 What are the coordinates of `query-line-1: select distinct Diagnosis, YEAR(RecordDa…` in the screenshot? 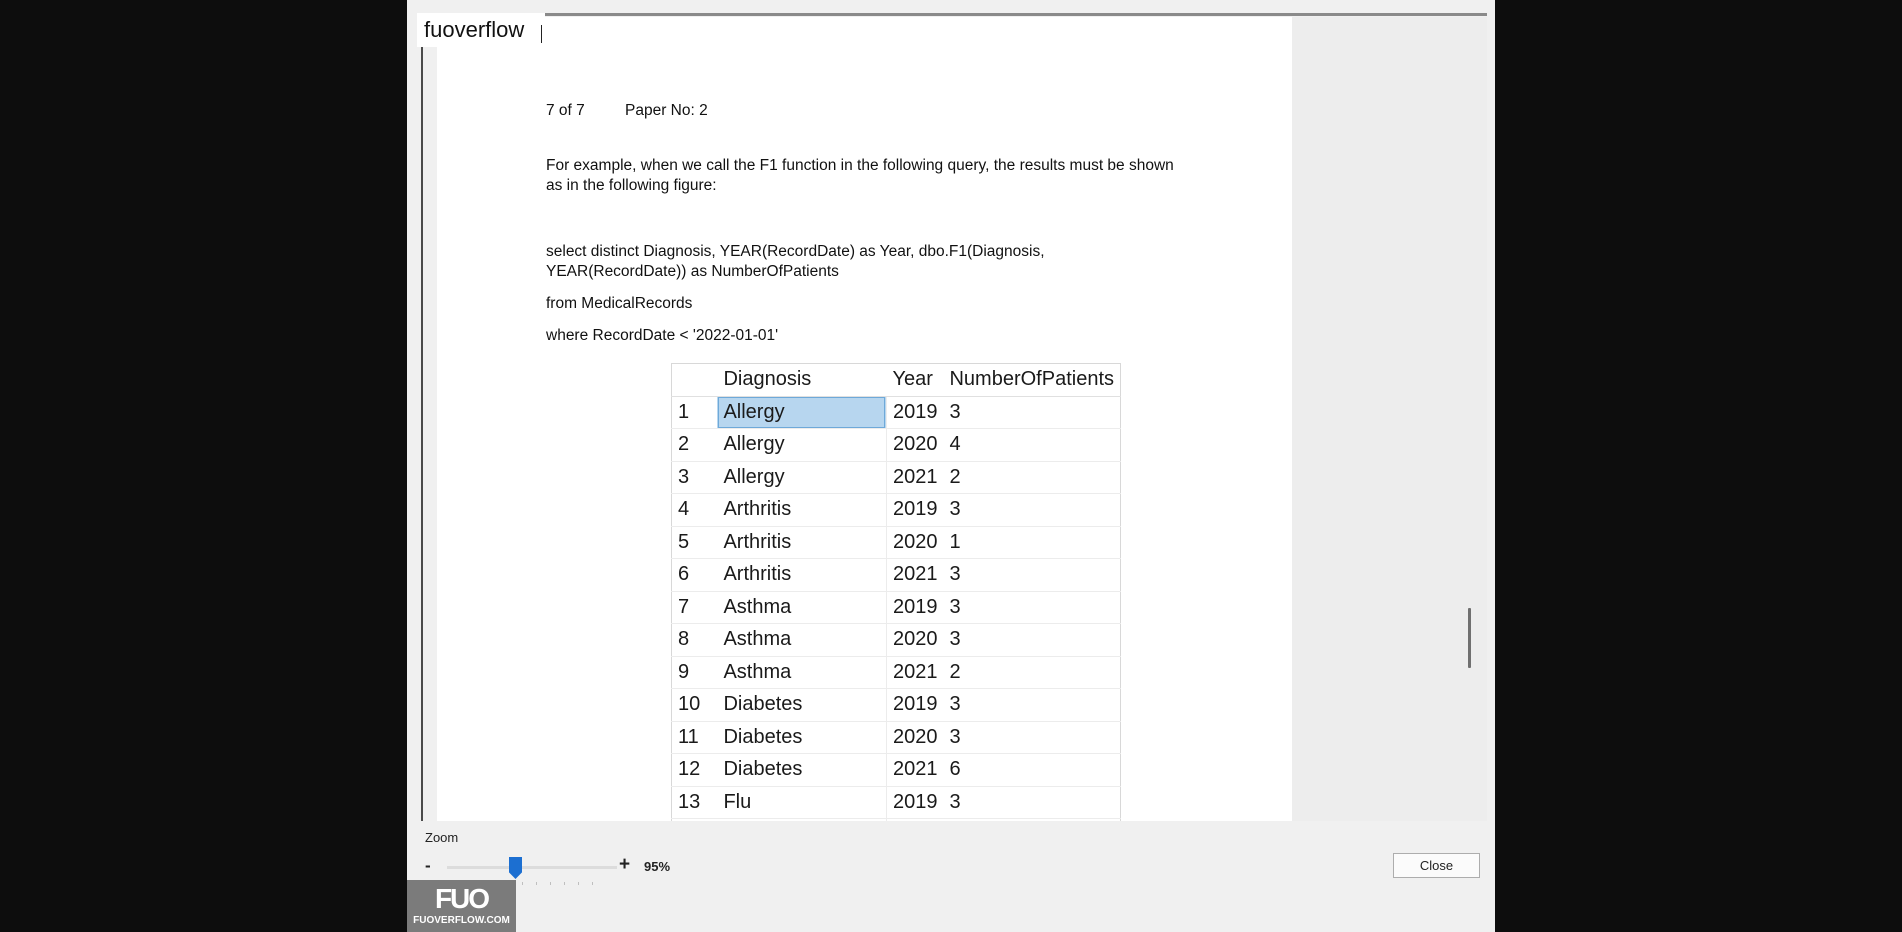 It's located at (795, 251).